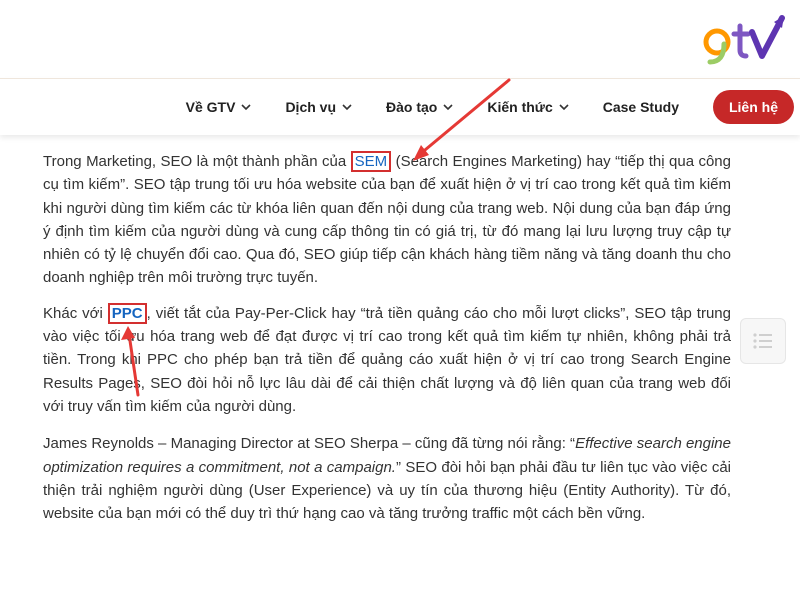 This screenshot has width=800, height=600. Describe the element at coordinates (311, 107) in the screenshot. I see `nav-item-label: Dịch vụ` at that location.